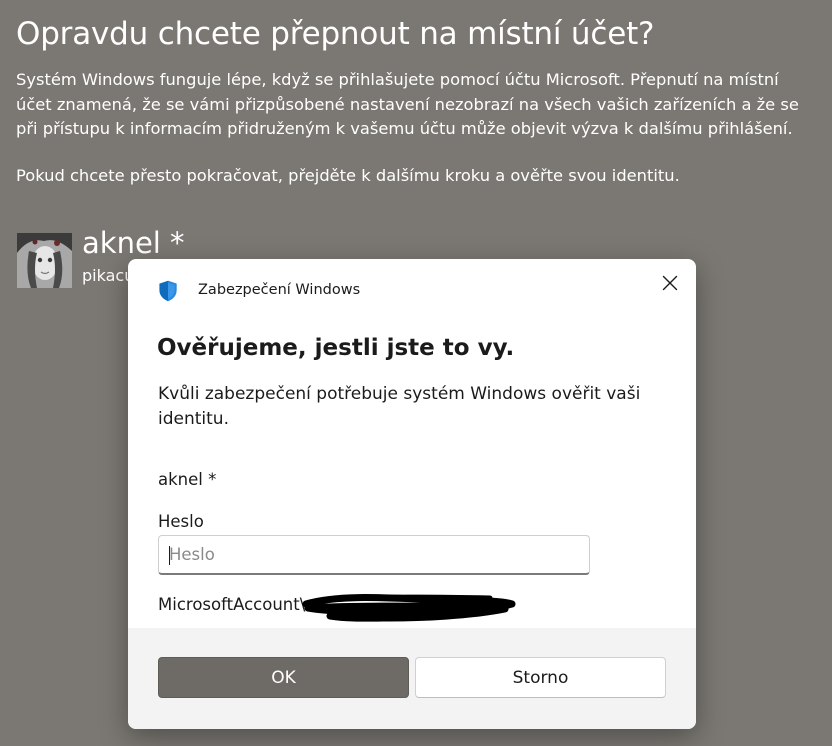 The width and height of the screenshot is (832, 746). I want to click on shield-icon, so click(168, 291).